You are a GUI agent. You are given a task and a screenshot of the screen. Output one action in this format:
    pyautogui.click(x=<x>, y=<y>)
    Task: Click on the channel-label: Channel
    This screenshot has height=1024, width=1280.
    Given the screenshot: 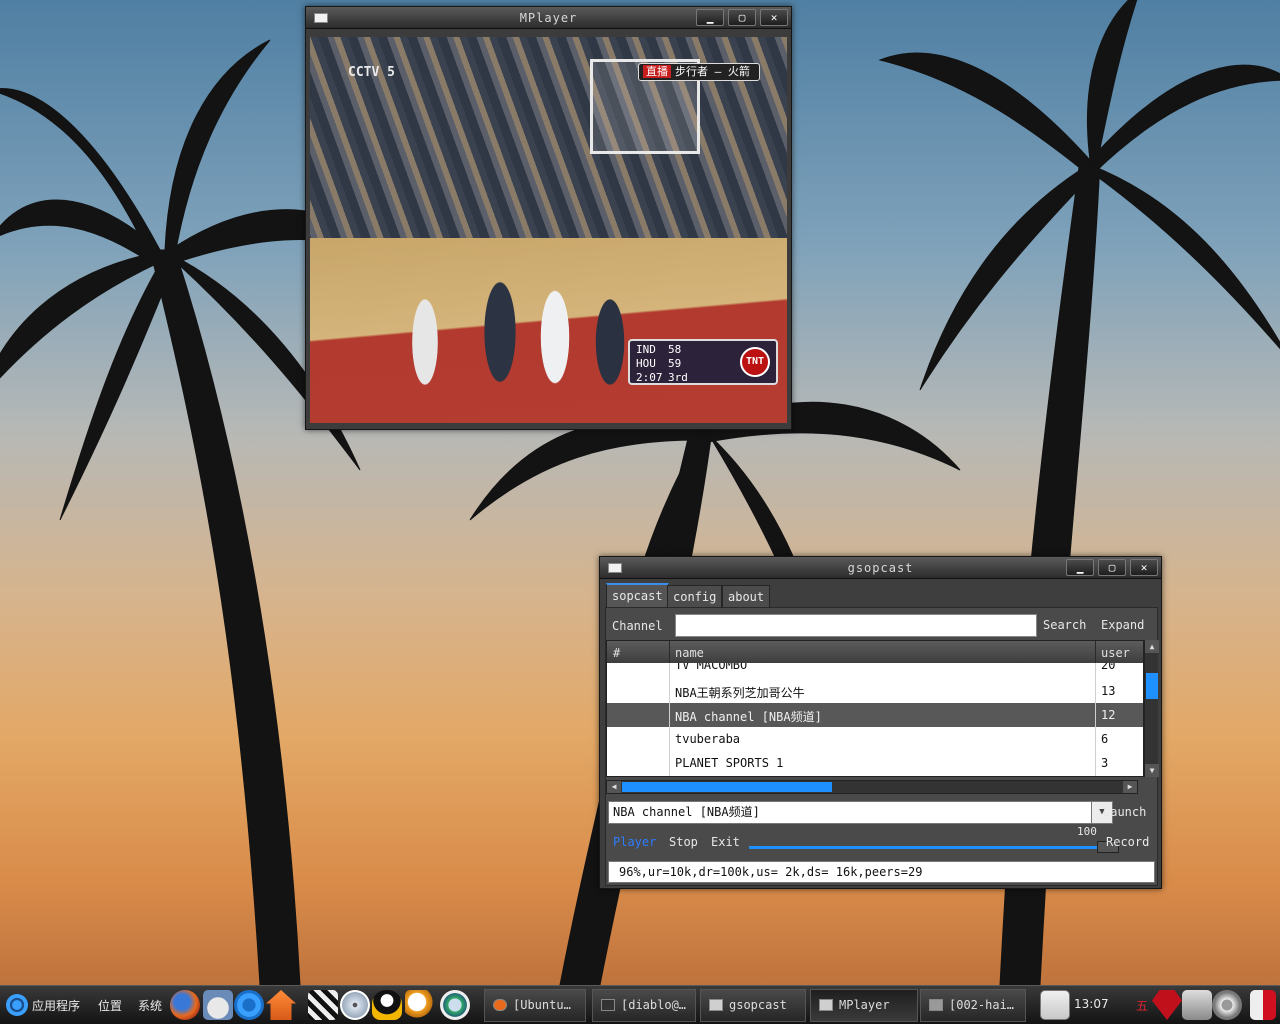 What is the action you would take?
    pyautogui.click(x=637, y=626)
    